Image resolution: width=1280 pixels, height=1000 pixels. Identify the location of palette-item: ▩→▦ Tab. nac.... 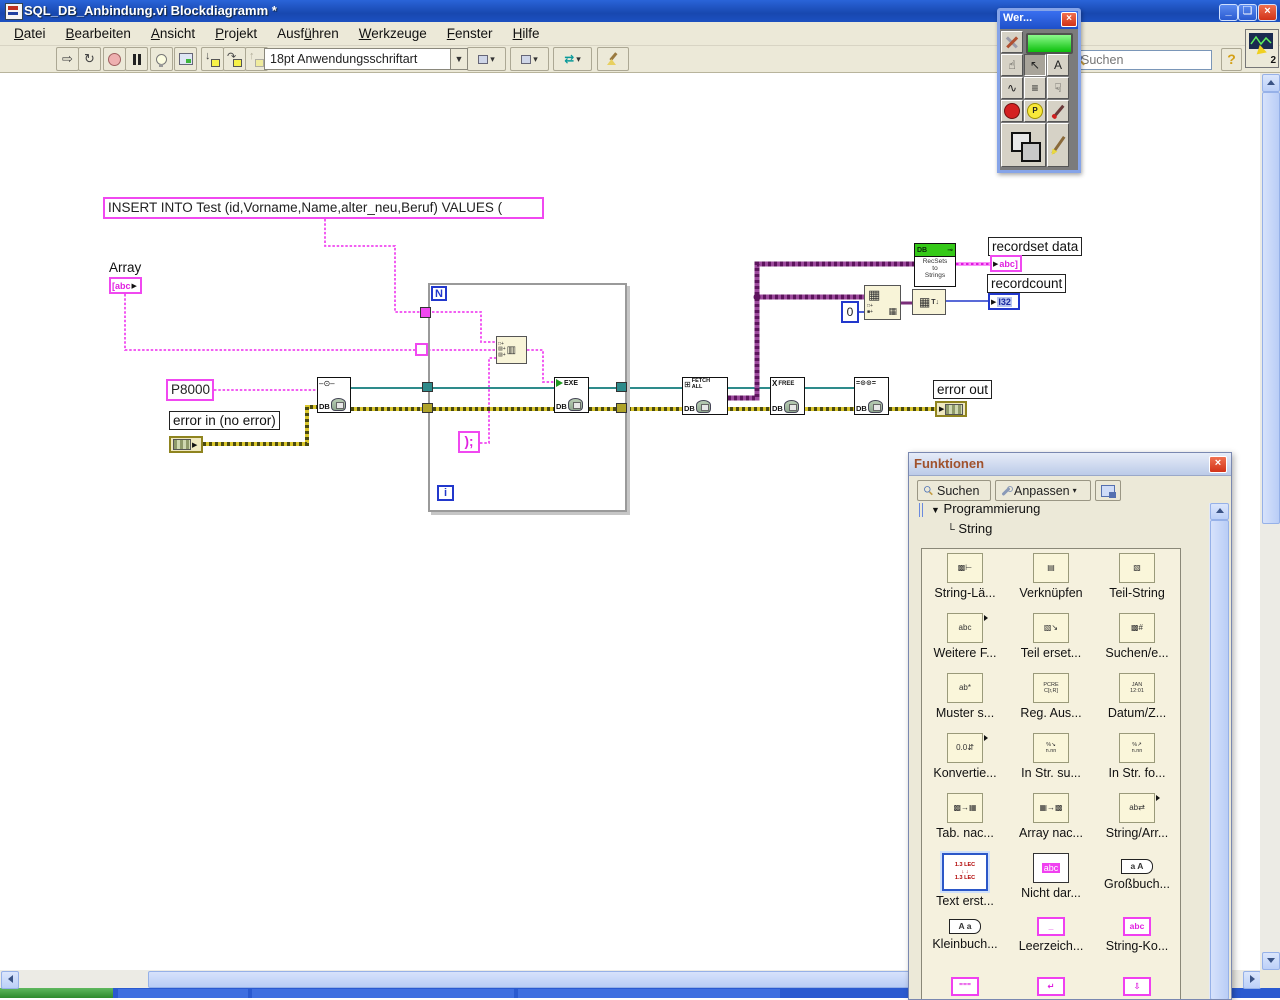
(965, 819).